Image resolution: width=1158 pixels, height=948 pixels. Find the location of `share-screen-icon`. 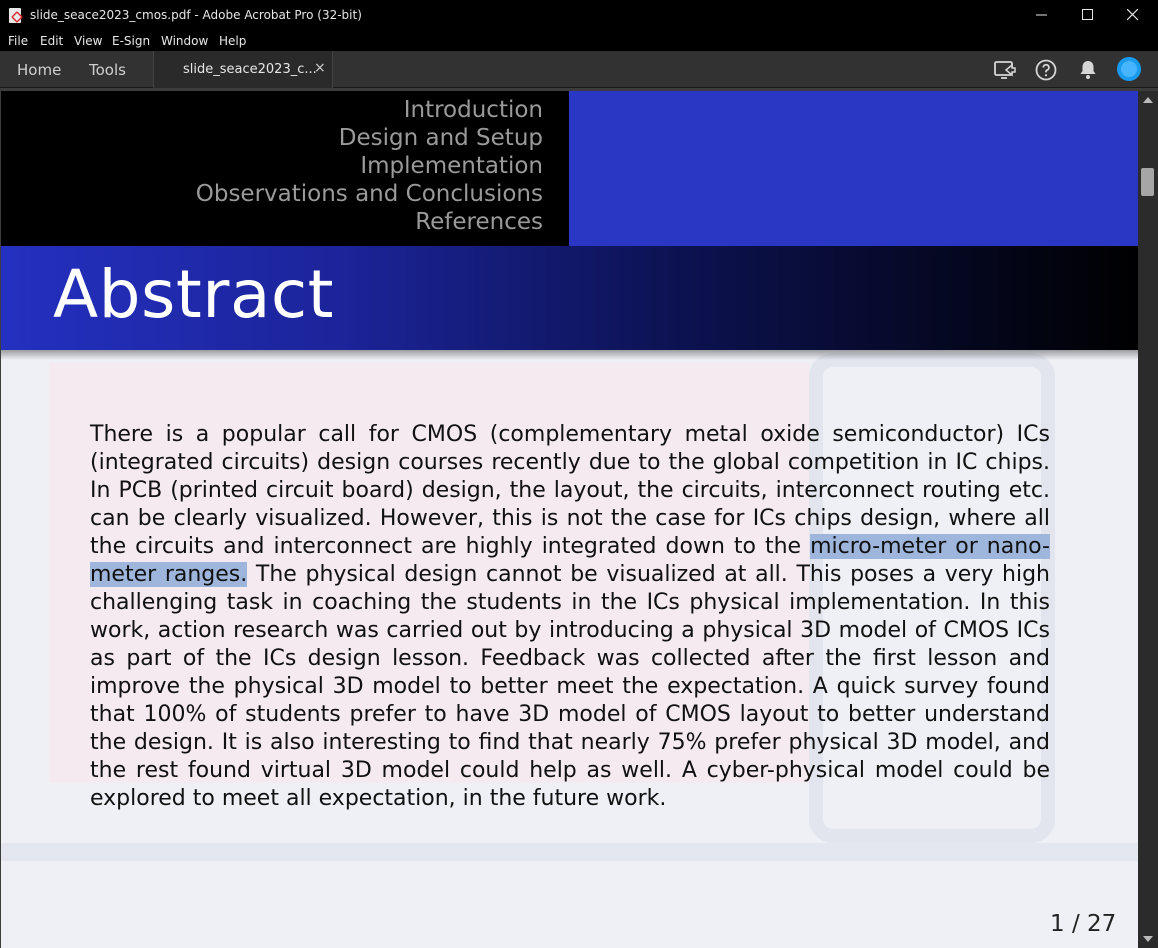

share-screen-icon is located at coordinates (1005, 70).